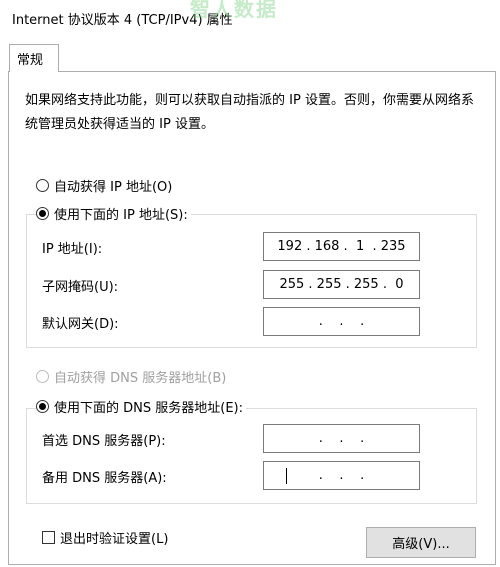  I want to click on tab-general: 常规, so click(34, 58).